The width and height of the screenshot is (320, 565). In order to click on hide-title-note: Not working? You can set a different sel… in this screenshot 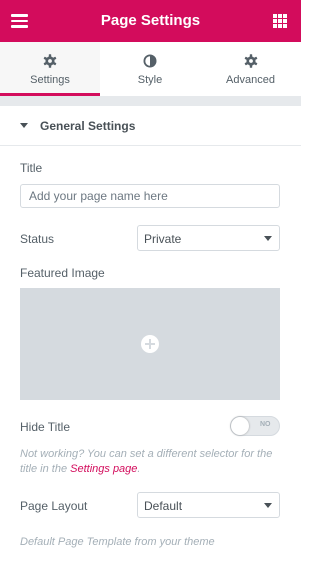, I will do `click(151, 462)`.